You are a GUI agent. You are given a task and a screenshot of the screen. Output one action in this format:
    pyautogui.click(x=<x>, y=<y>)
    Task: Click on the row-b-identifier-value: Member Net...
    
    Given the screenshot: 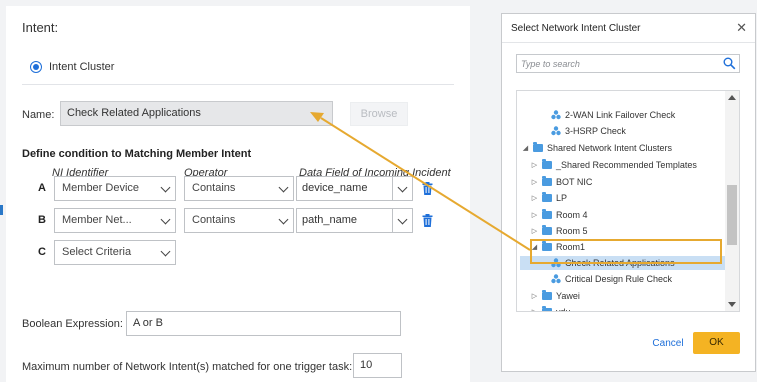 What is the action you would take?
    pyautogui.click(x=97, y=220)
    